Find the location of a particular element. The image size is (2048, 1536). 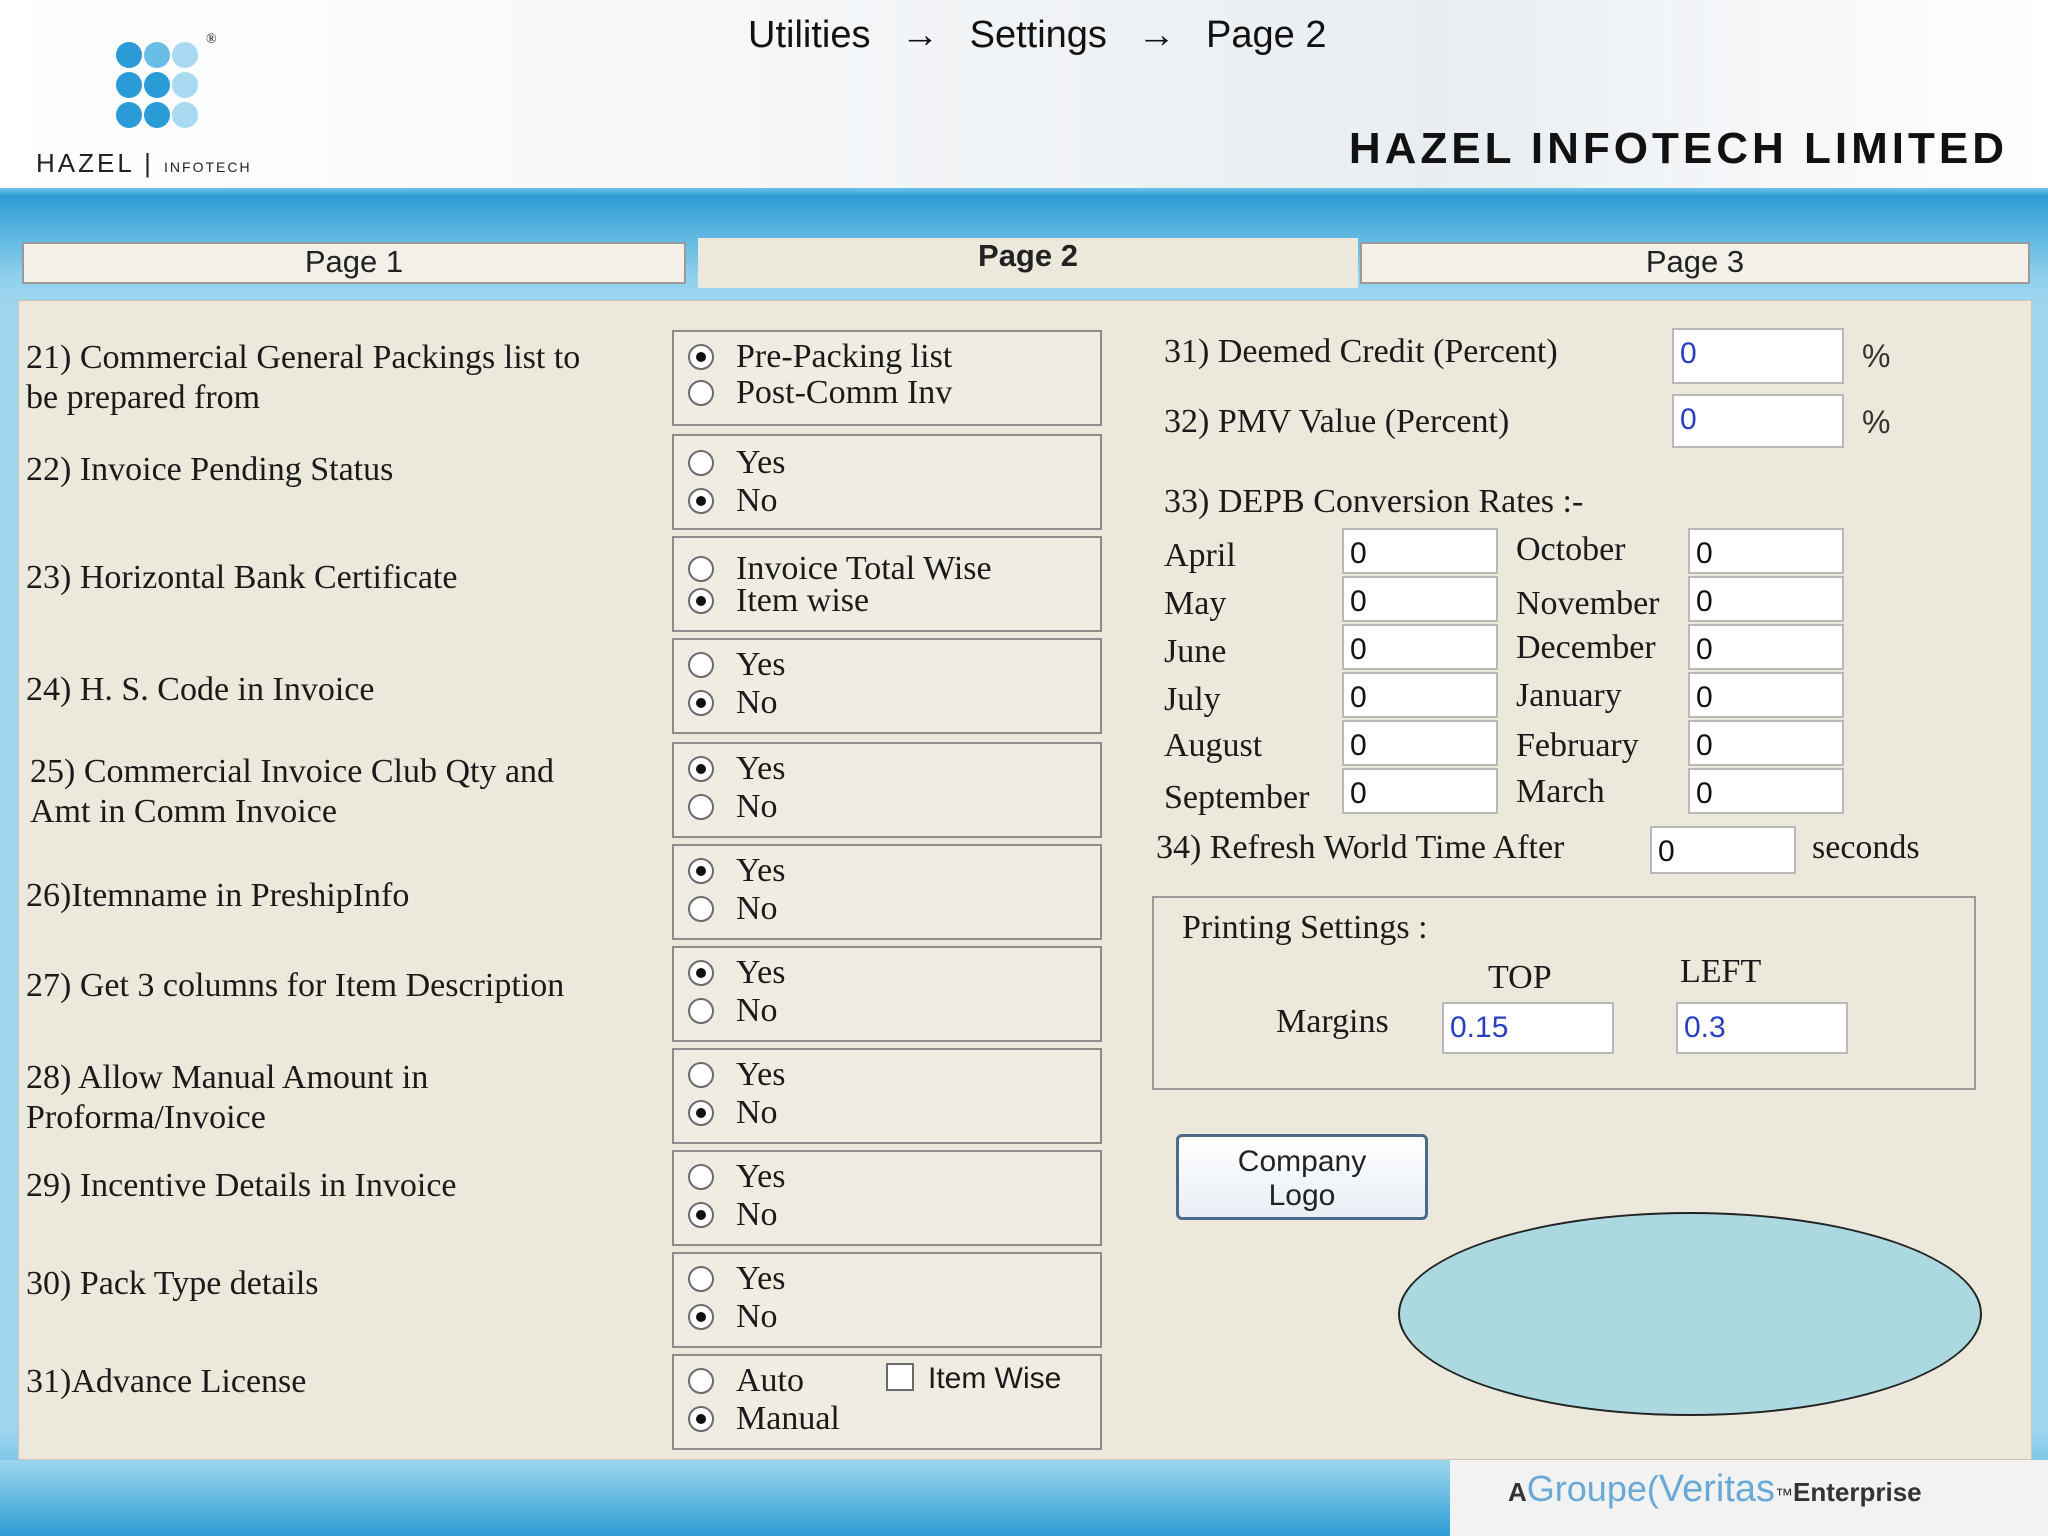

q27-radio-group: Yes No is located at coordinates (887, 994).